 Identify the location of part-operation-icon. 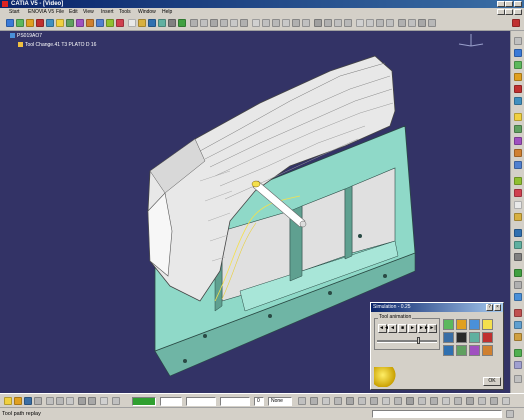
(20, 23).